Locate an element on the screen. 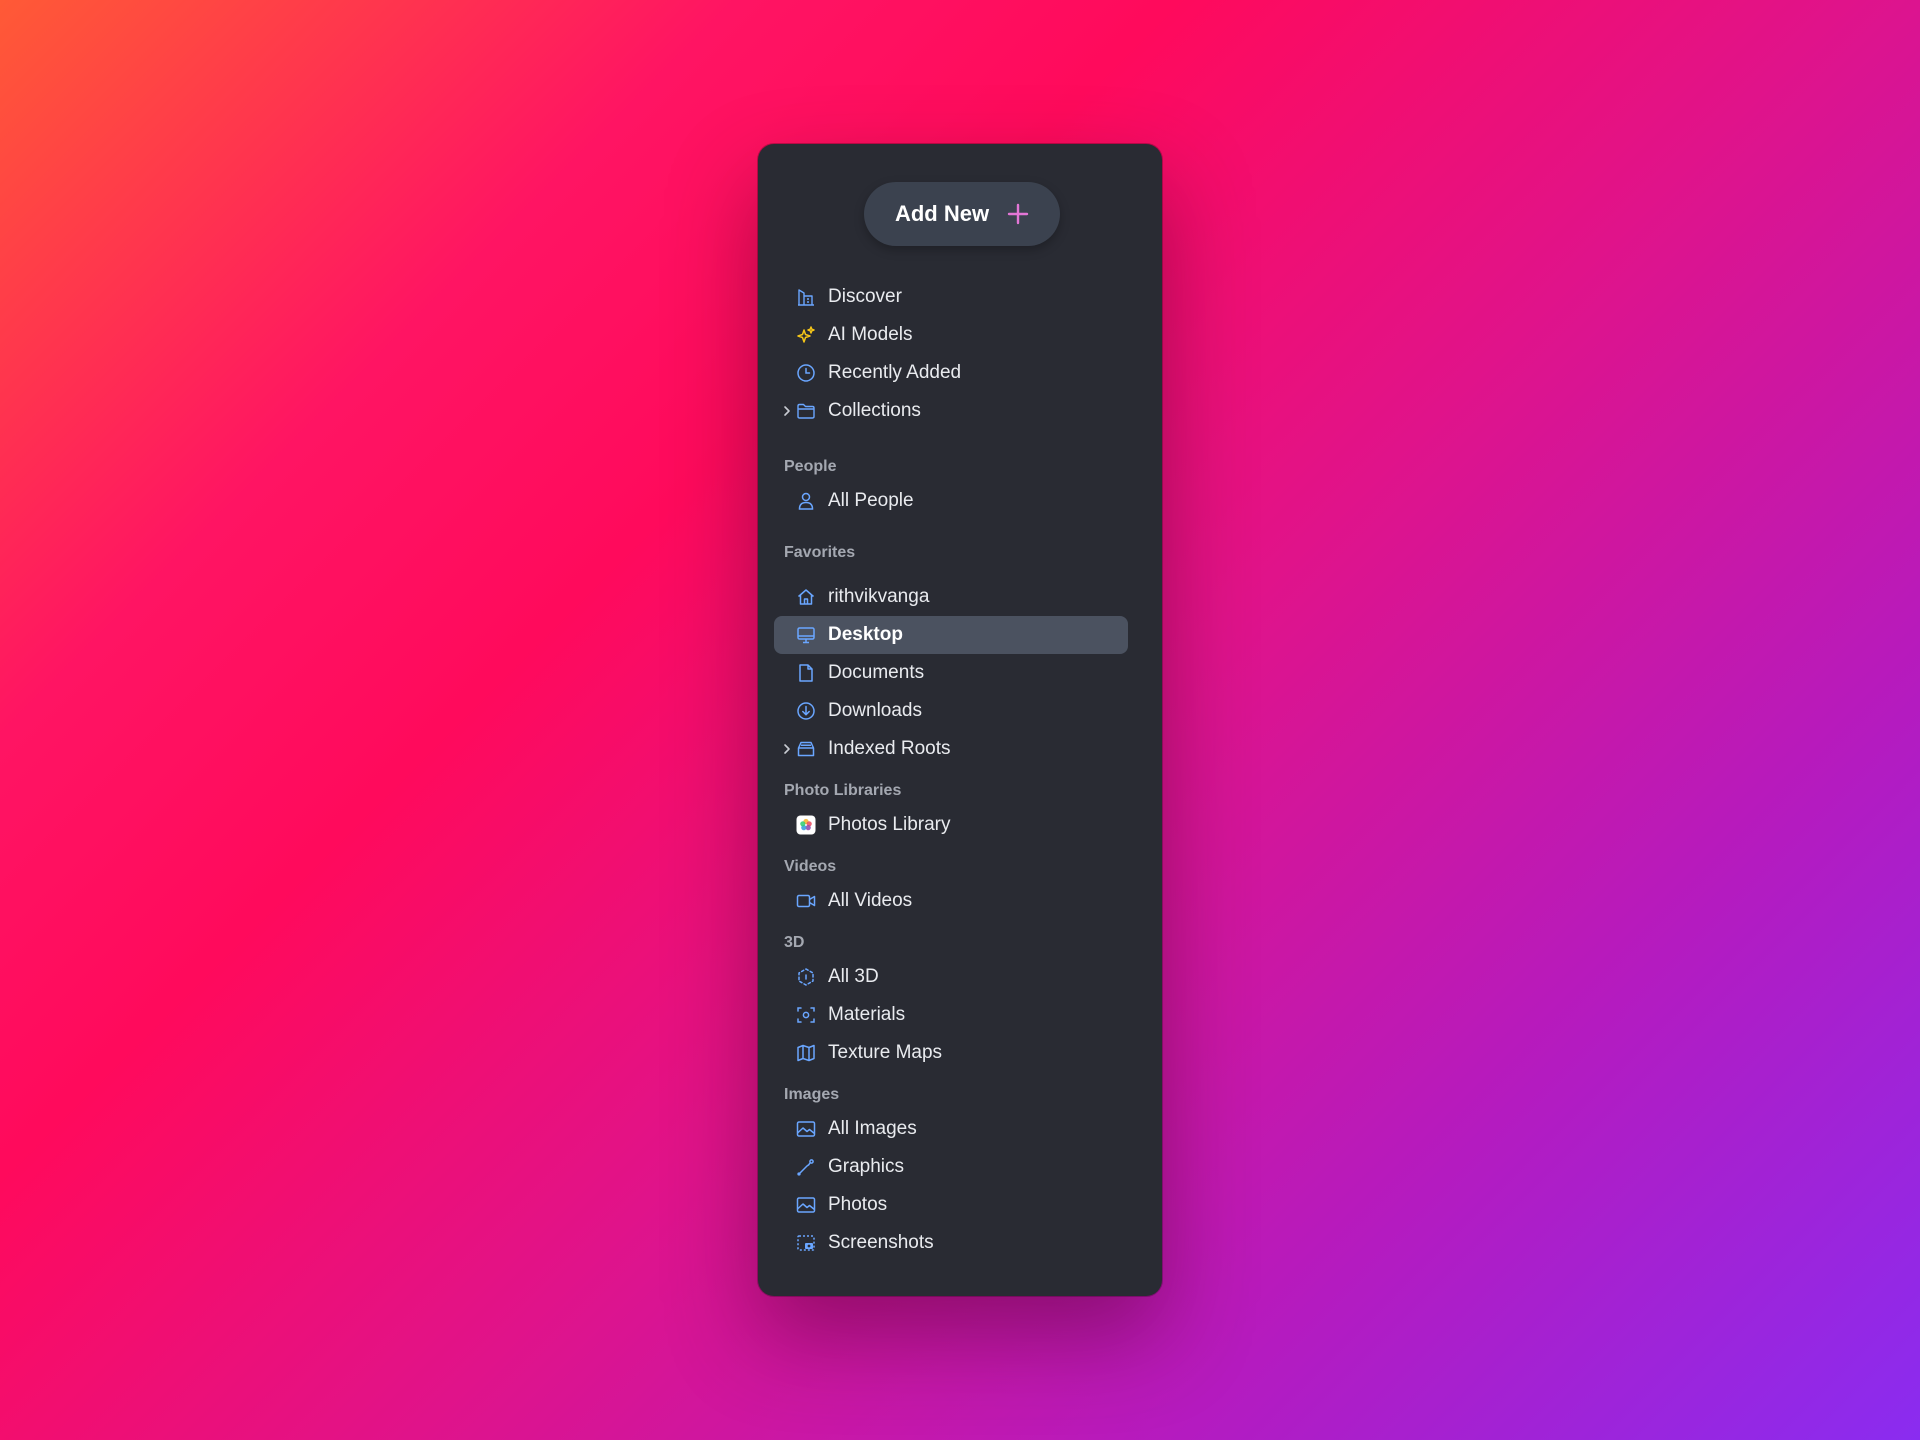  sidebar-item-documents: Documents is located at coordinates (951, 673).